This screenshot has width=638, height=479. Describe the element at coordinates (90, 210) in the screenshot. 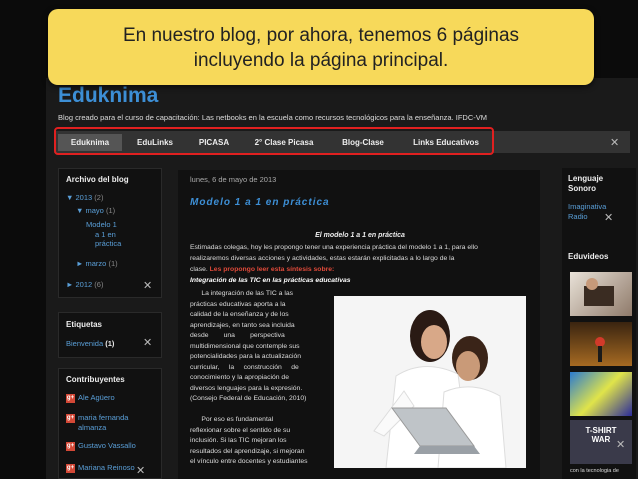

I see `mayo-label: ▼ mayo` at that location.